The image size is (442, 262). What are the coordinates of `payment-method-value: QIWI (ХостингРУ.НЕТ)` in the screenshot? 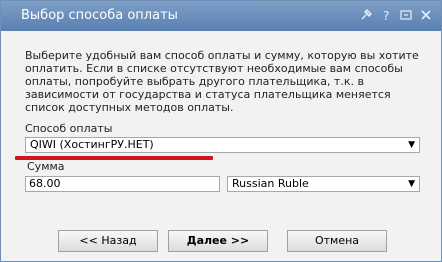 It's located at (92, 144).